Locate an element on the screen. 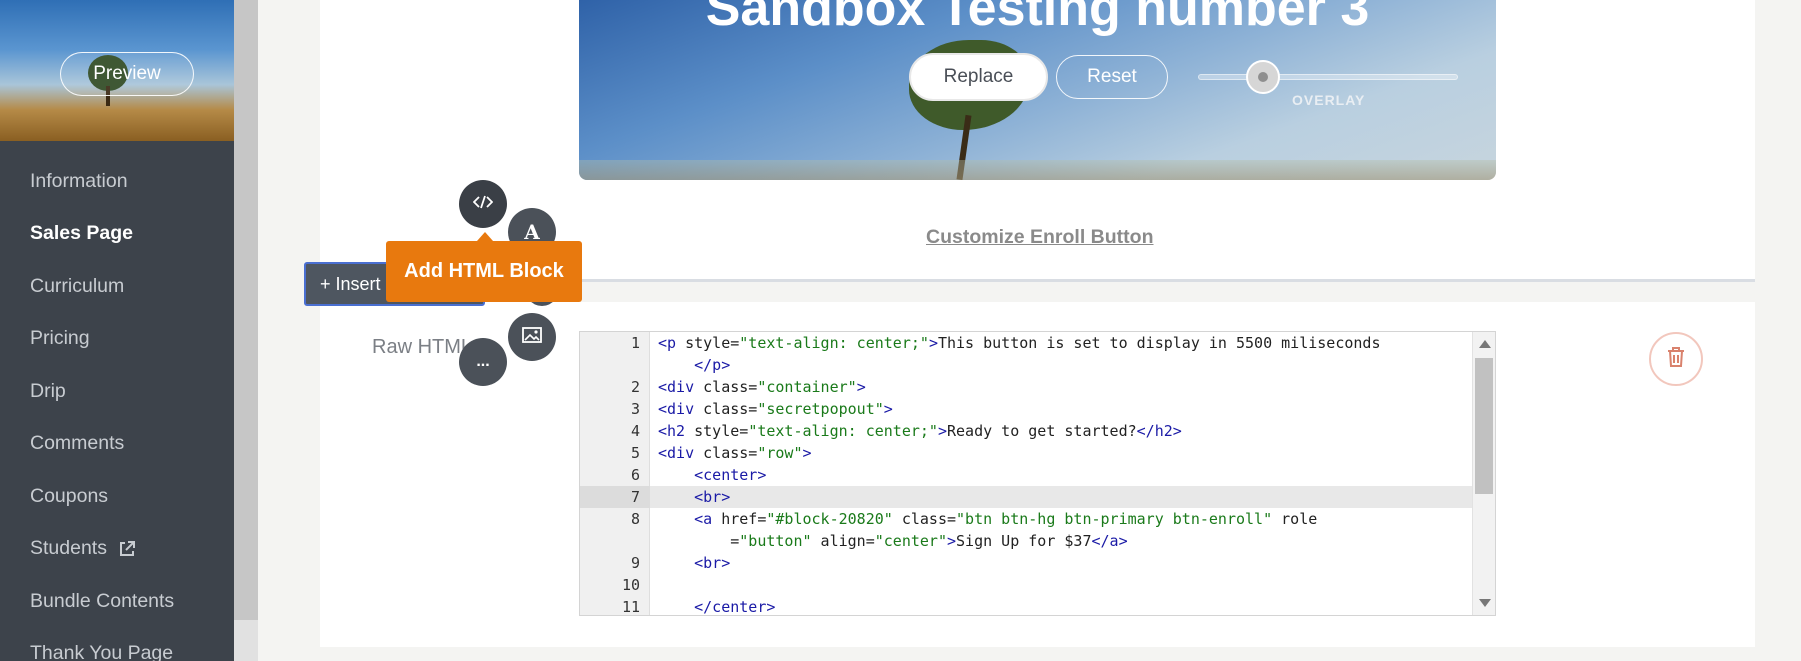 The image size is (1801, 661). sidebar-item-label: Students is located at coordinates (68, 548).